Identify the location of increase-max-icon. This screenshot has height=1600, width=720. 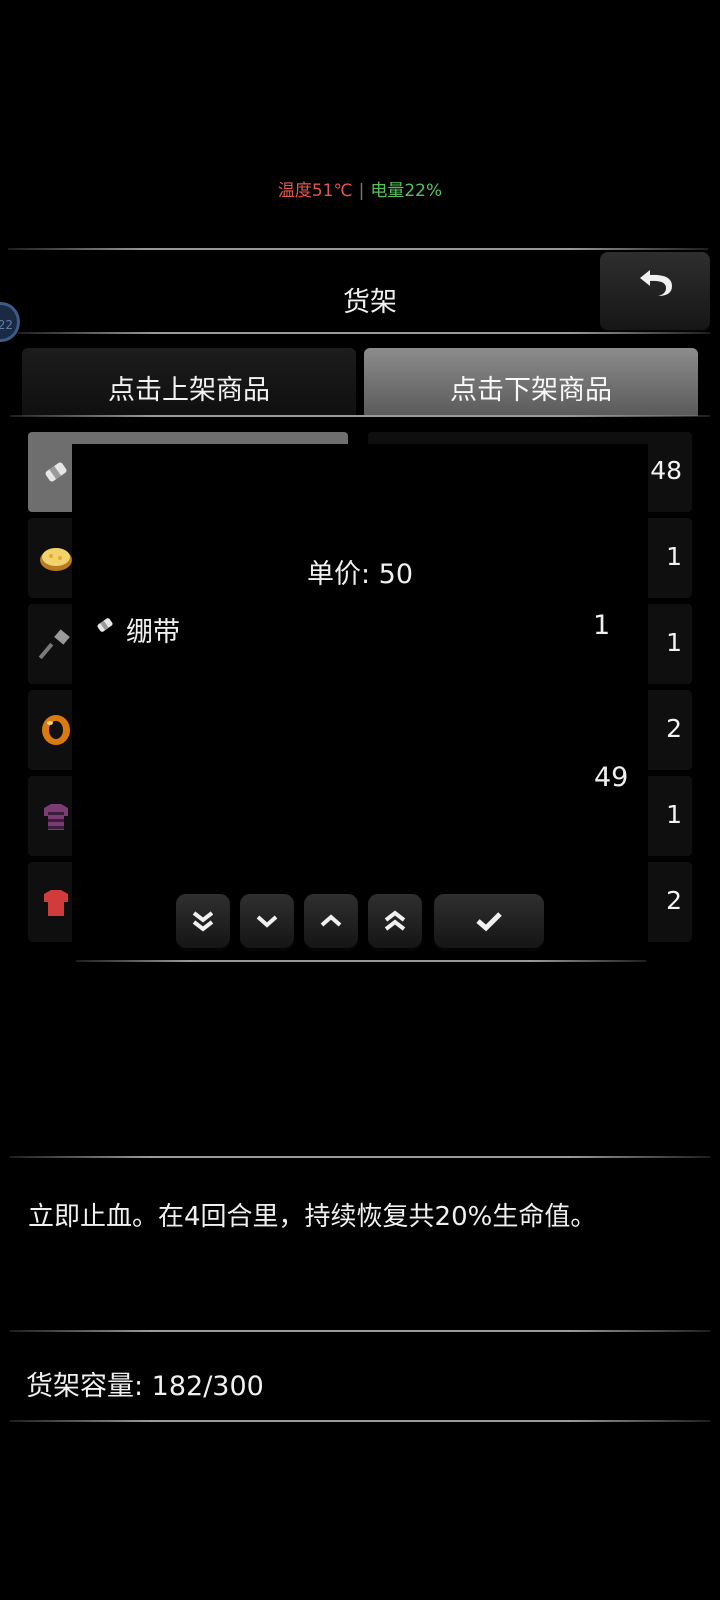
(395, 920).